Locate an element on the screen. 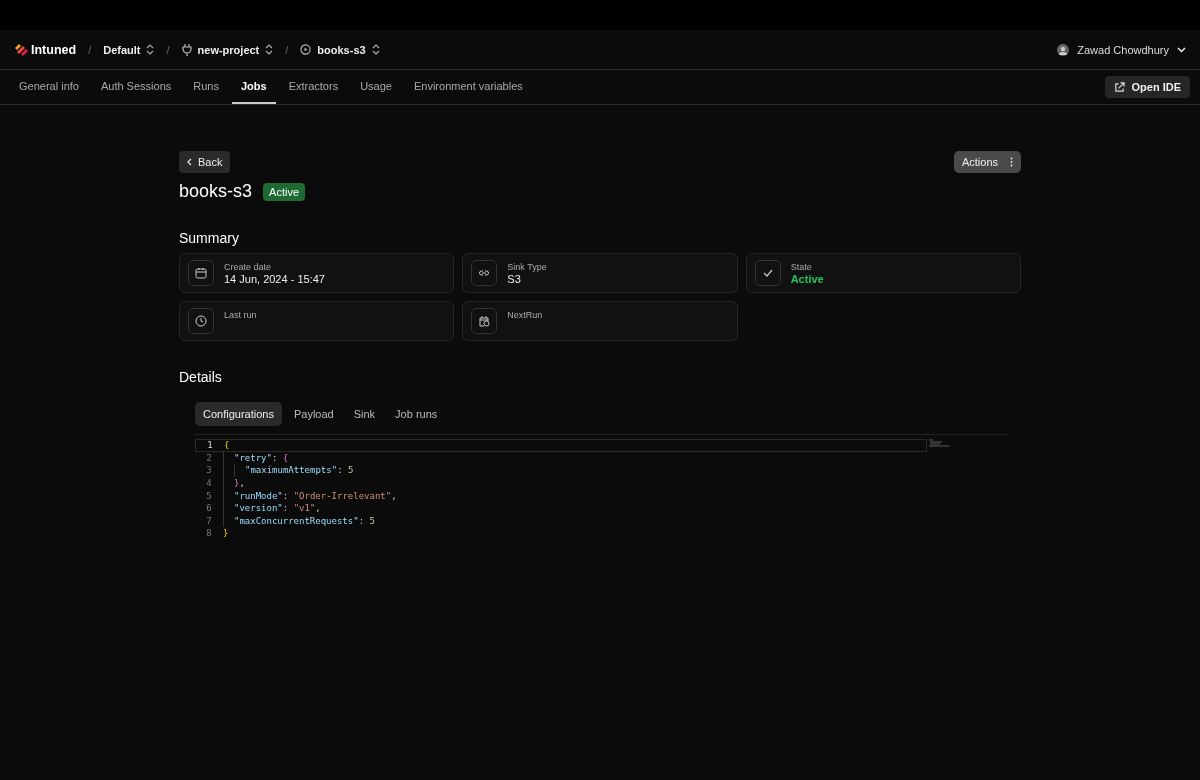 The height and width of the screenshot is (780, 1200). plug-icon is located at coordinates (186, 49).